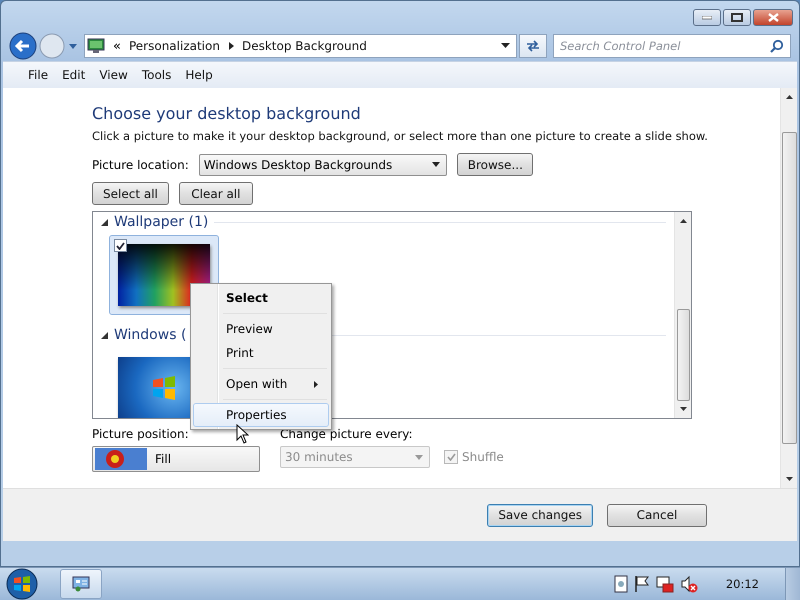  What do you see at coordinates (657, 515) in the screenshot?
I see `footer-button: Cancel` at bounding box center [657, 515].